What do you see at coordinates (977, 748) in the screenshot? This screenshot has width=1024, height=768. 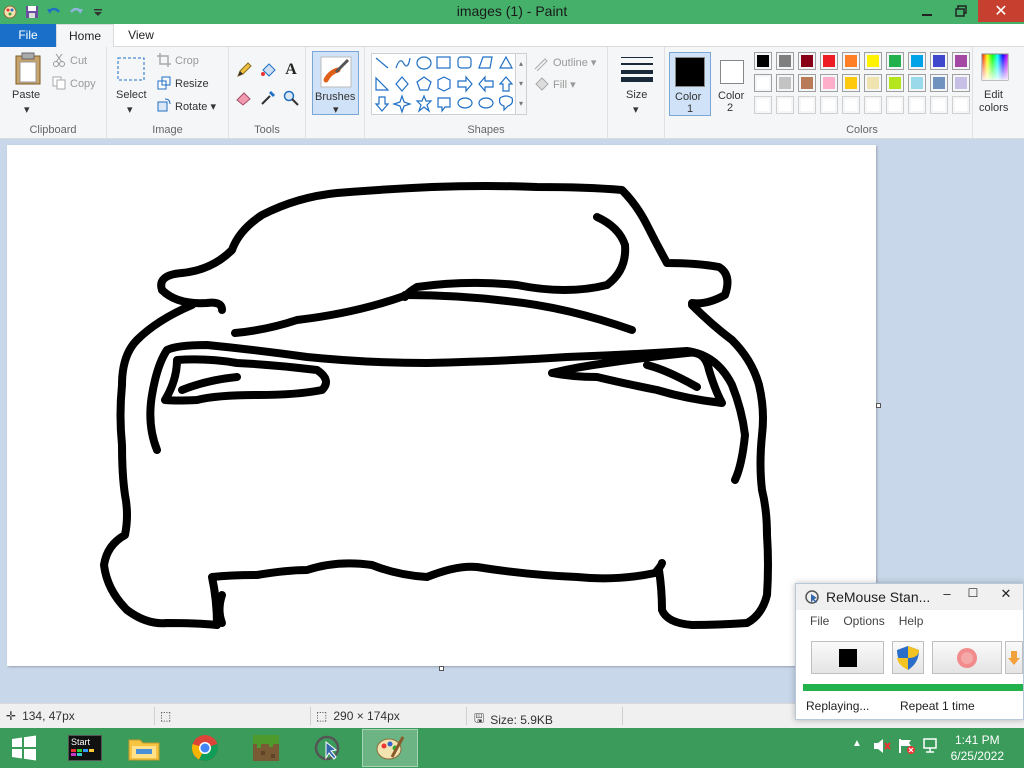 I see `system-clock: 1:41 PM 6/25/2022` at bounding box center [977, 748].